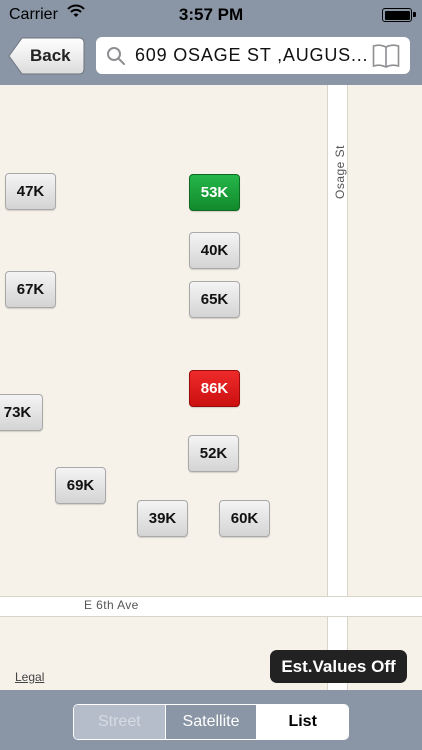  I want to click on price-marker: 40K, so click(214, 250).